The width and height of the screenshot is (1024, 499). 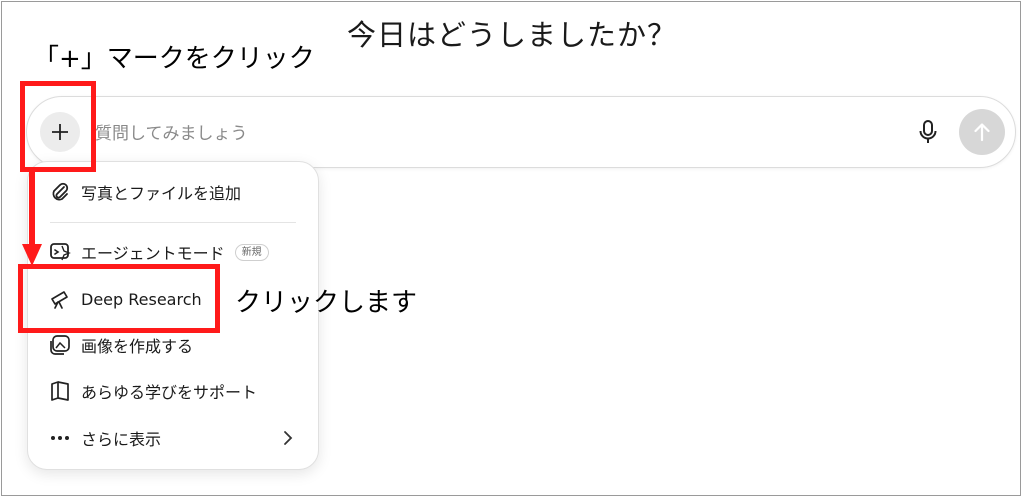 I want to click on send-button, so click(x=982, y=132).